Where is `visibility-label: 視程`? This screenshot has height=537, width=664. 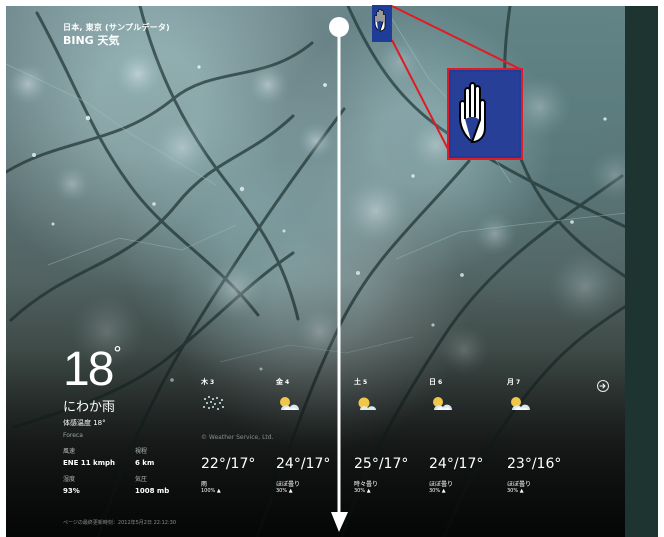 visibility-label: 視程 is located at coordinates (141, 451).